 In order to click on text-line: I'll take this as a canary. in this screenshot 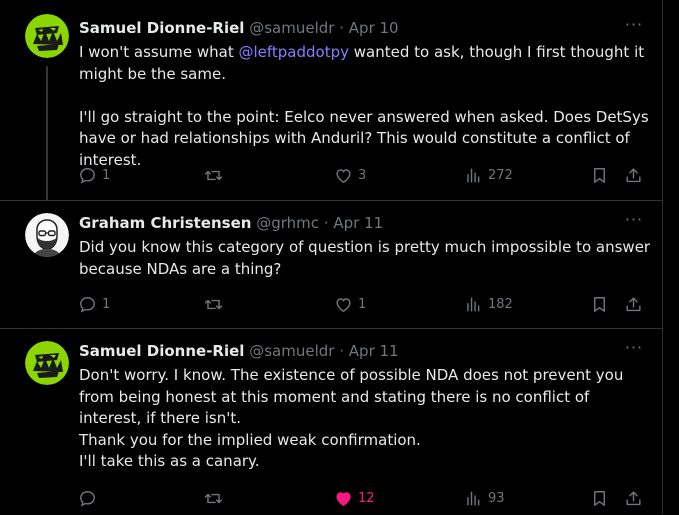, I will do `click(169, 461)`.